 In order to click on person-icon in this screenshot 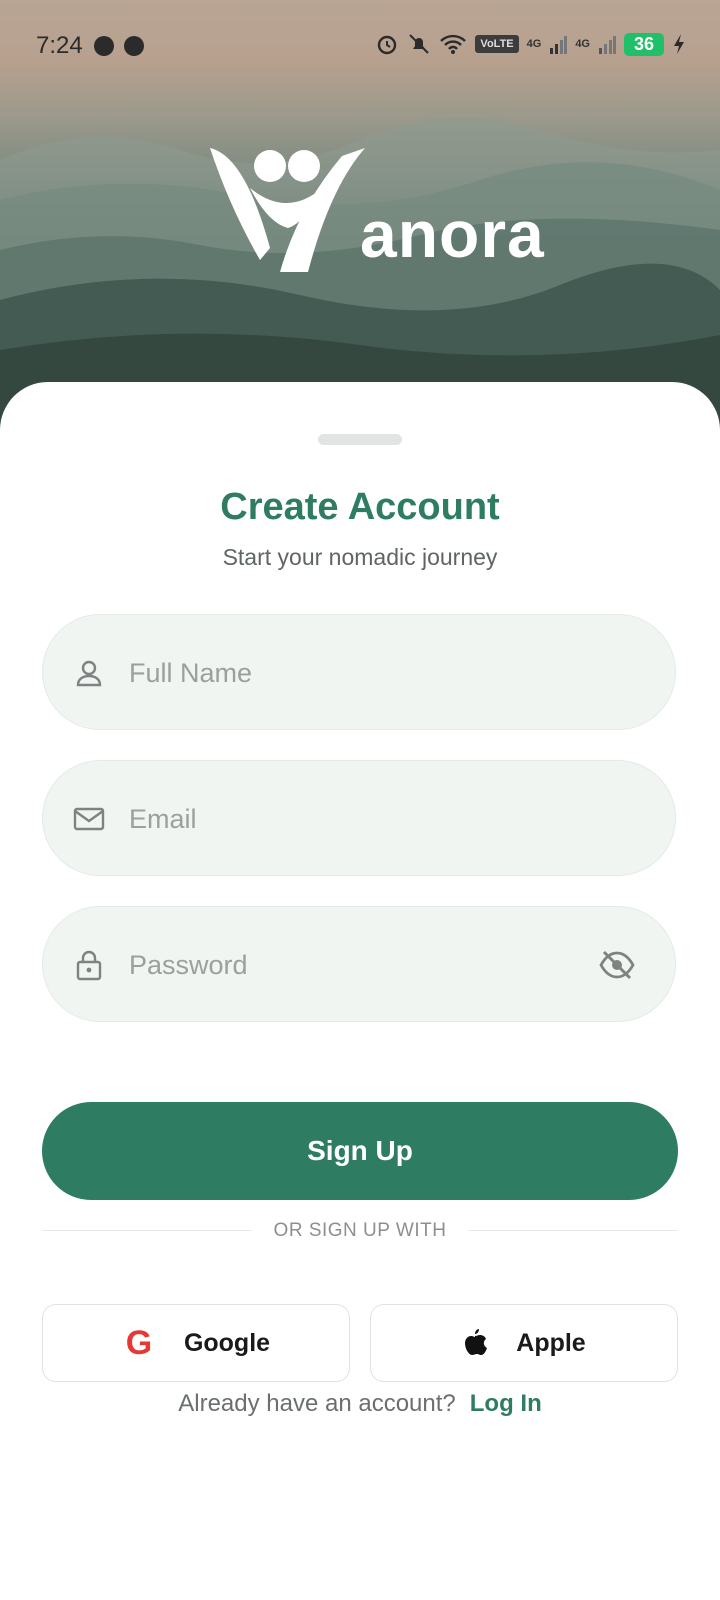, I will do `click(89, 673)`.